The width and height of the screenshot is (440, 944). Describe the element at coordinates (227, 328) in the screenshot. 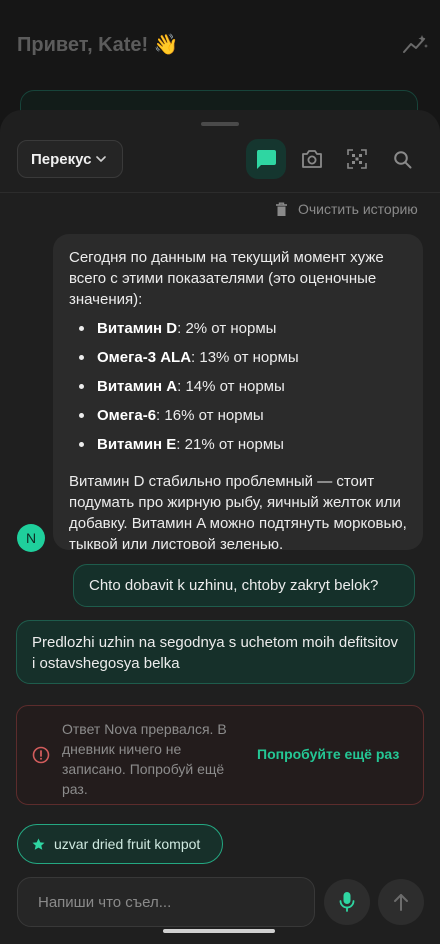

I see `nutrient-value: : 2% от нормы` at that location.